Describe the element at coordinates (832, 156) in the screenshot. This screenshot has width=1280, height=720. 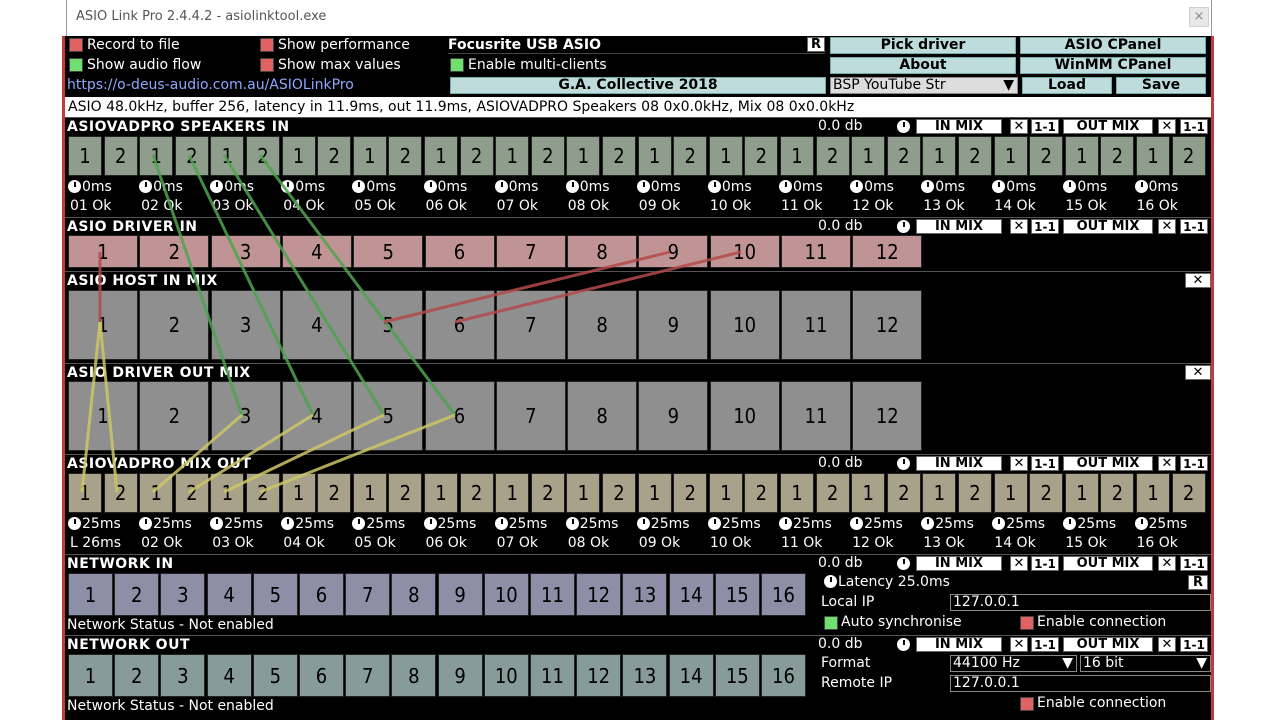
I see `speakers-in-channel-22: 2` at that location.